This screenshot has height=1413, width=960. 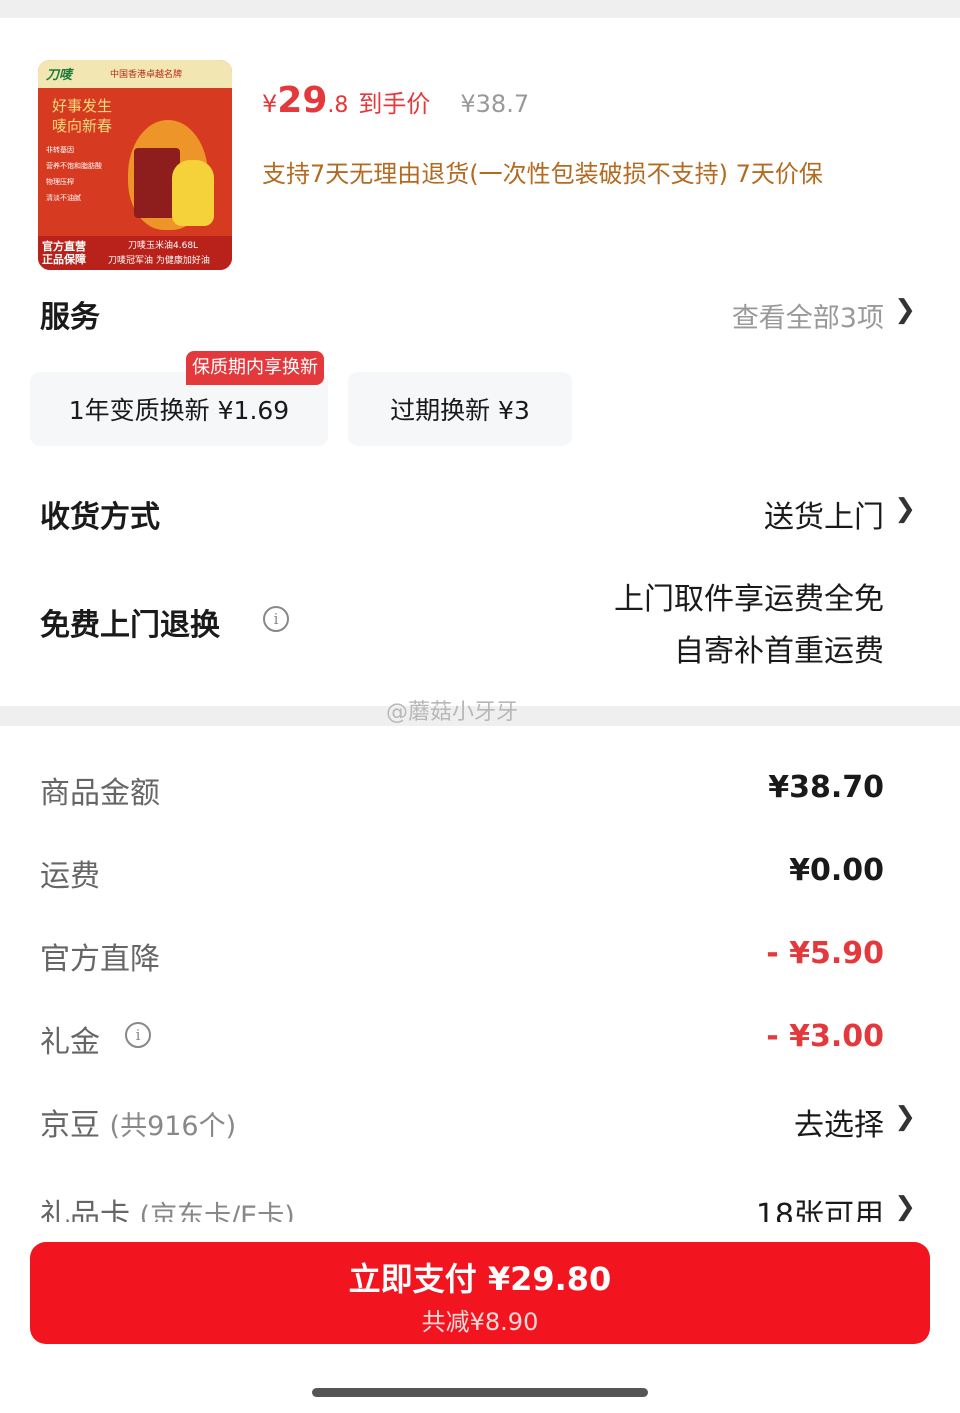 What do you see at coordinates (825, 953) in the screenshot?
I see `official-discount-value: - ¥5.90` at bounding box center [825, 953].